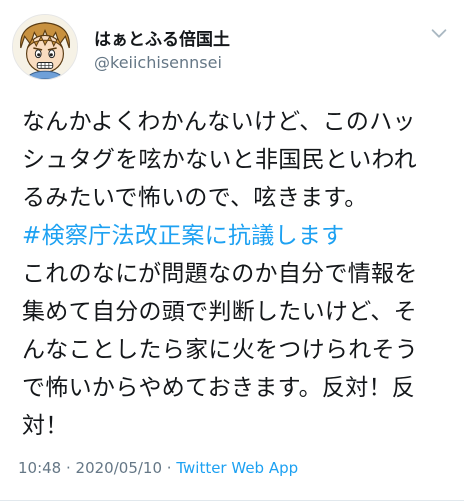  What do you see at coordinates (119, 468) in the screenshot?
I see `tweet-date: 2020/05/10` at bounding box center [119, 468].